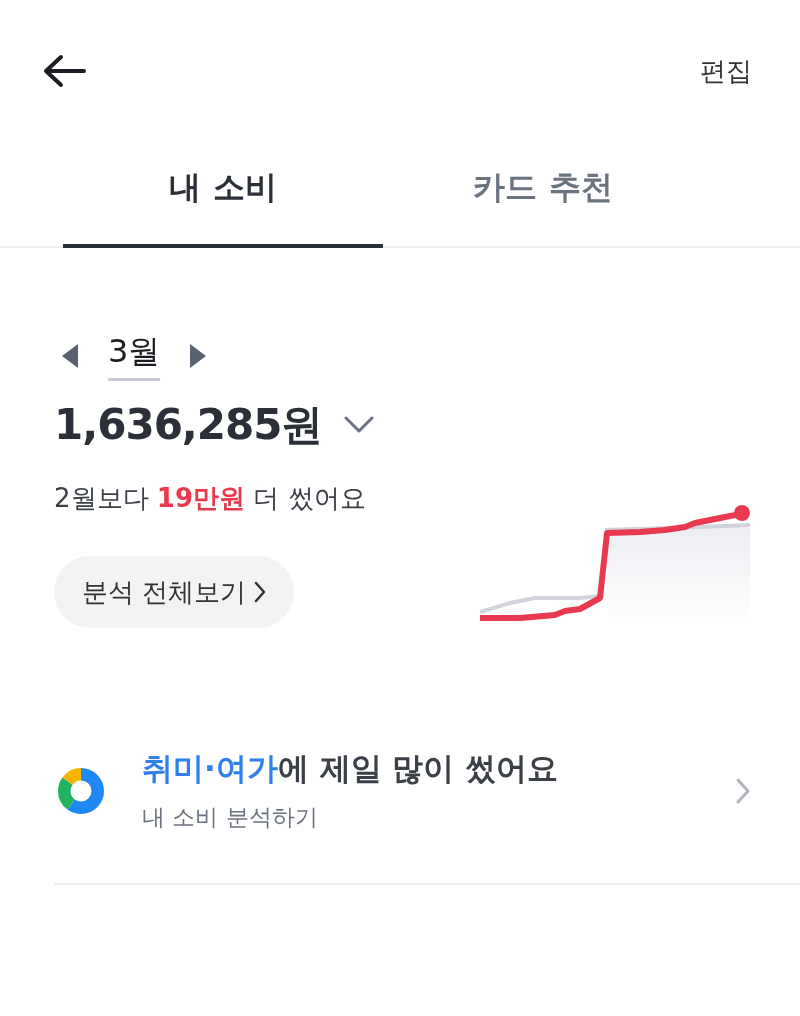  I want to click on edit-button: 편집, so click(726, 71).